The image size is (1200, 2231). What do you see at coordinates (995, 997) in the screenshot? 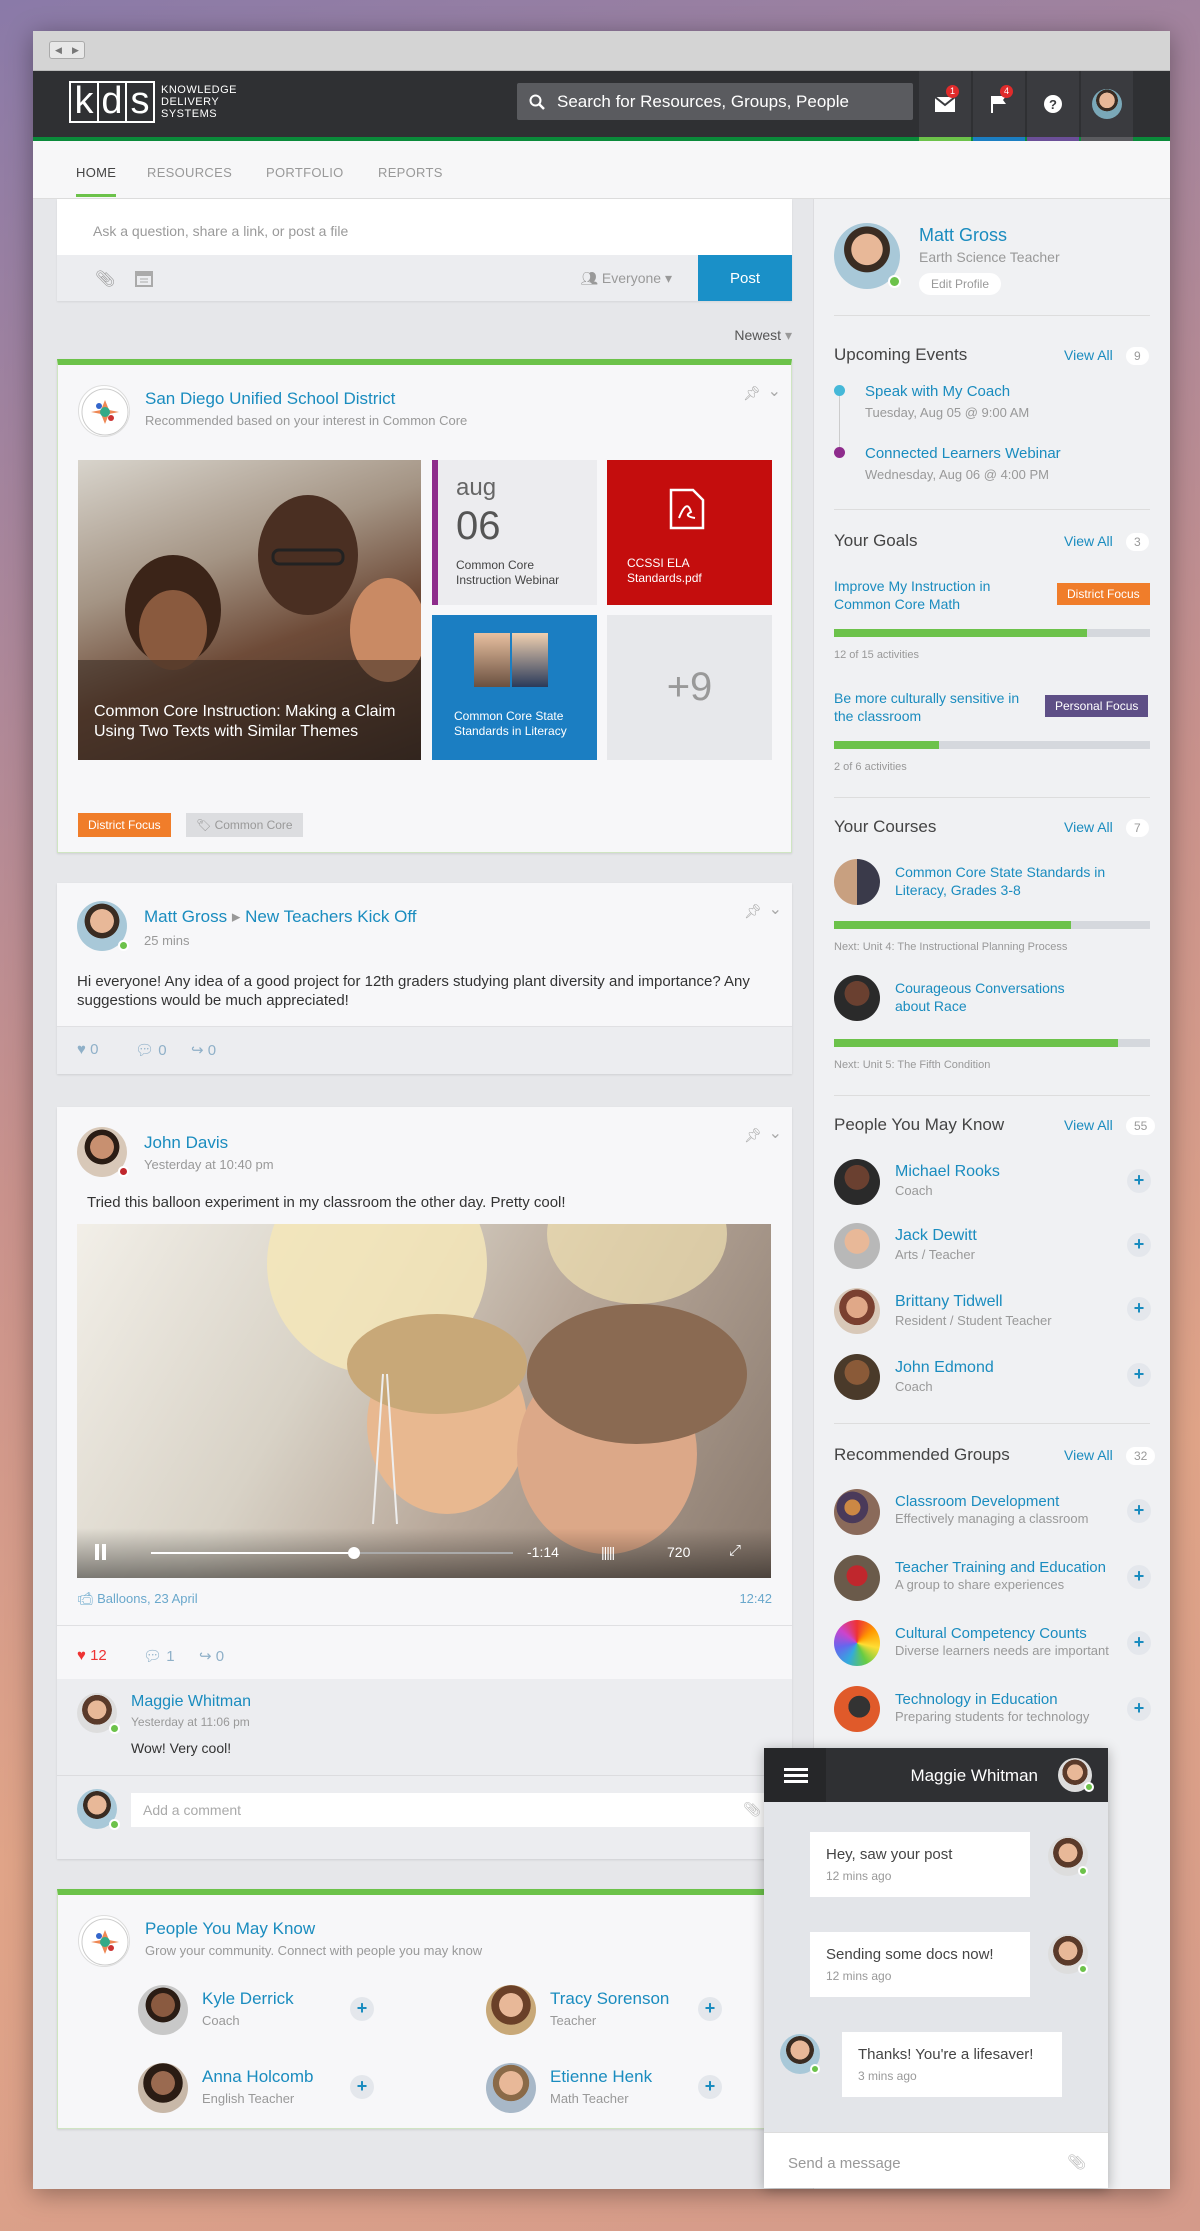
I see `course-title: Courageous Conversations about Race` at bounding box center [995, 997].